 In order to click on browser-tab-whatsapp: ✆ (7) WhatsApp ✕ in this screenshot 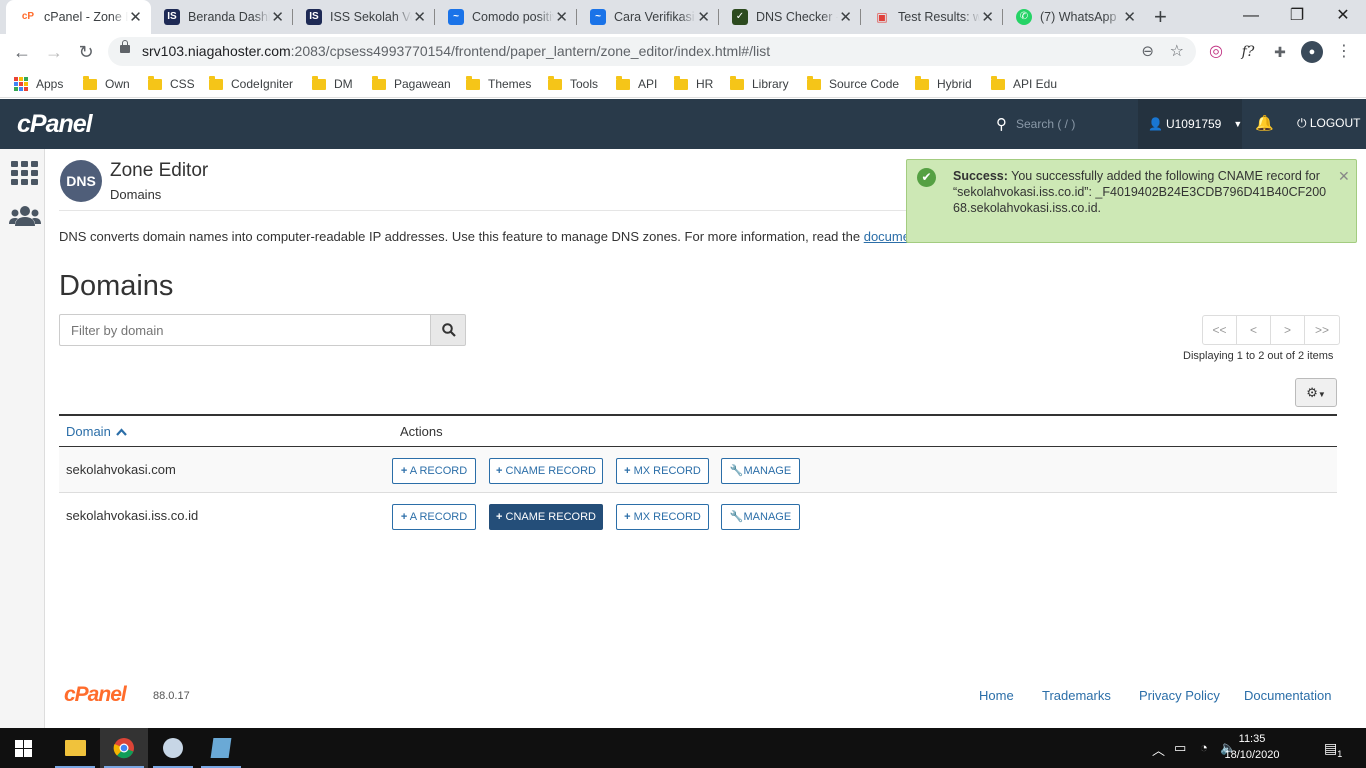, I will do `click(1073, 17)`.